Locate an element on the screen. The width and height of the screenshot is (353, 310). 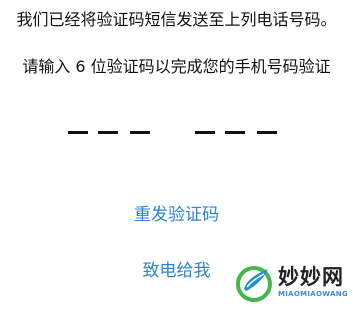
enter-code-instruction: 请输入 6 位验证码以完成您的手机号码验证 is located at coordinates (176, 66).